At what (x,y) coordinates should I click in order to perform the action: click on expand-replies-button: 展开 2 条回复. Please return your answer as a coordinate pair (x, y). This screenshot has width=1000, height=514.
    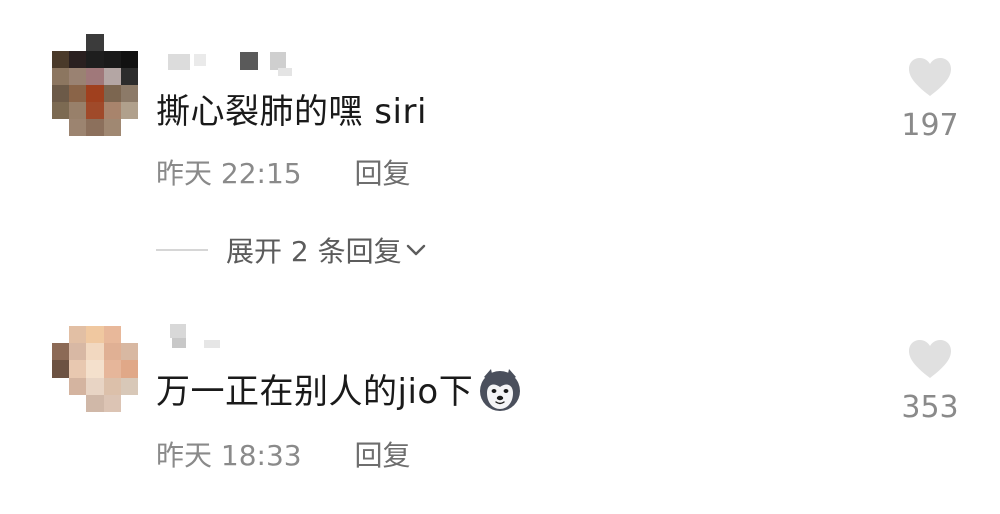
    Looking at the image, I should click on (292, 250).